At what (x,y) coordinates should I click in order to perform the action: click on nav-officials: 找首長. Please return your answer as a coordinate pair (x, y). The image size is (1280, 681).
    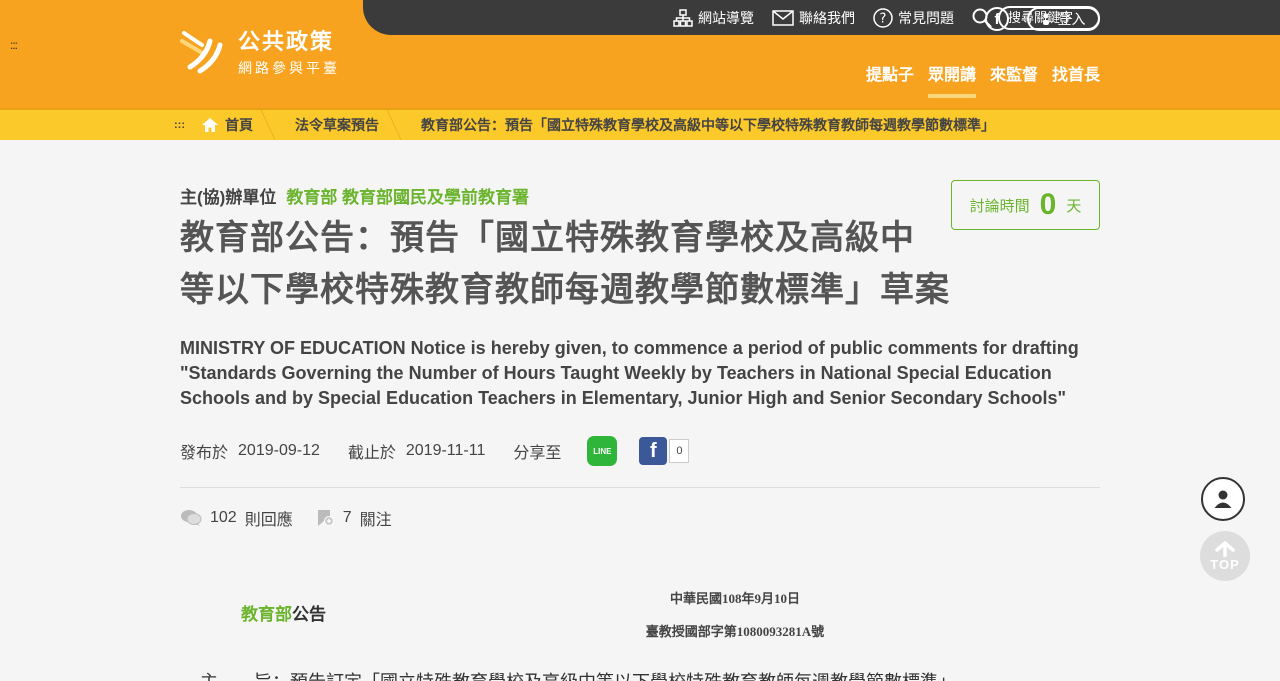
    Looking at the image, I should click on (1076, 78).